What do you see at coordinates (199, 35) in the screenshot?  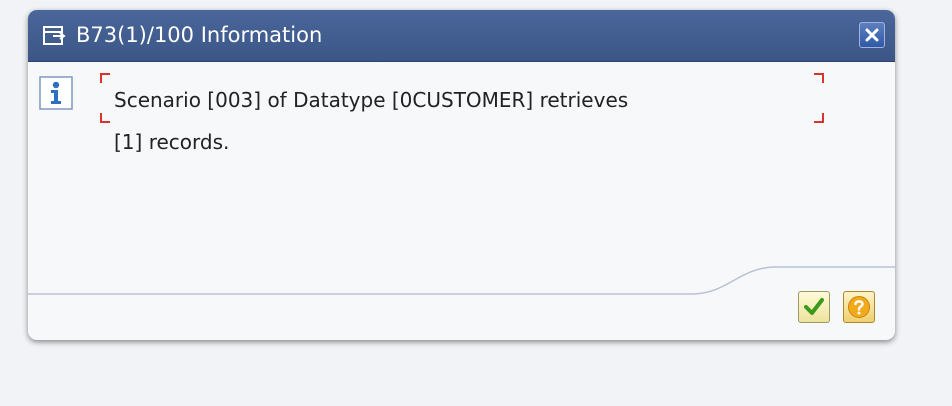 I see `dialog-title: B73(1)/100 Information` at bounding box center [199, 35].